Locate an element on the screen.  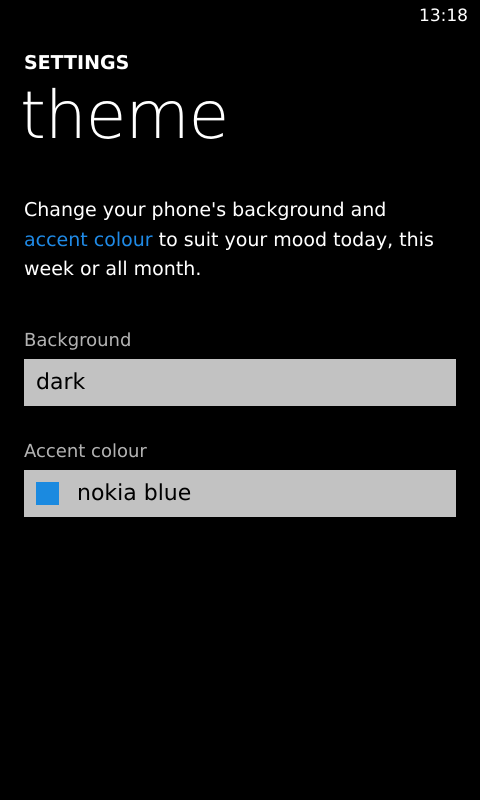
description-text: Change your phone's background and accent colour to suit your mood today, this week or all month. is located at coordinates (229, 240).